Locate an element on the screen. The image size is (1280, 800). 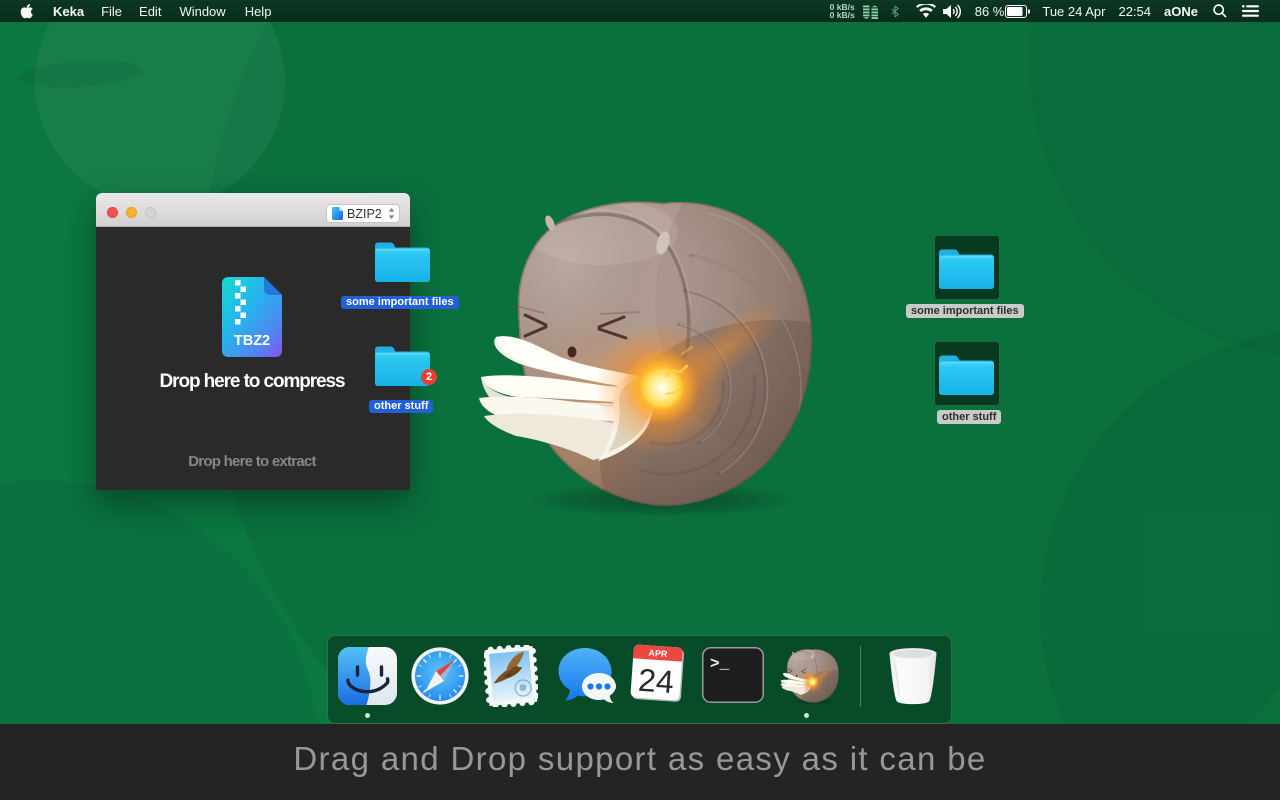
svg-text: APR is located at coordinates (658, 653).